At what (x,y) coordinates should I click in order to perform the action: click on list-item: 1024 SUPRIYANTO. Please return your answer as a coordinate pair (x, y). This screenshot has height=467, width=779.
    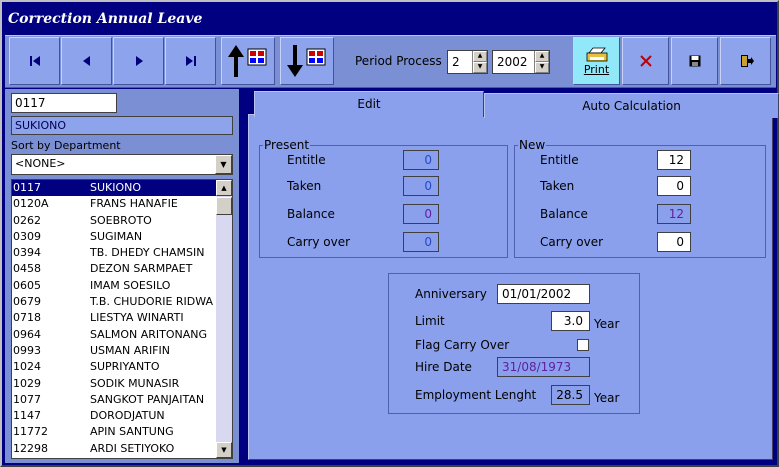
    Looking at the image, I should click on (115, 367).